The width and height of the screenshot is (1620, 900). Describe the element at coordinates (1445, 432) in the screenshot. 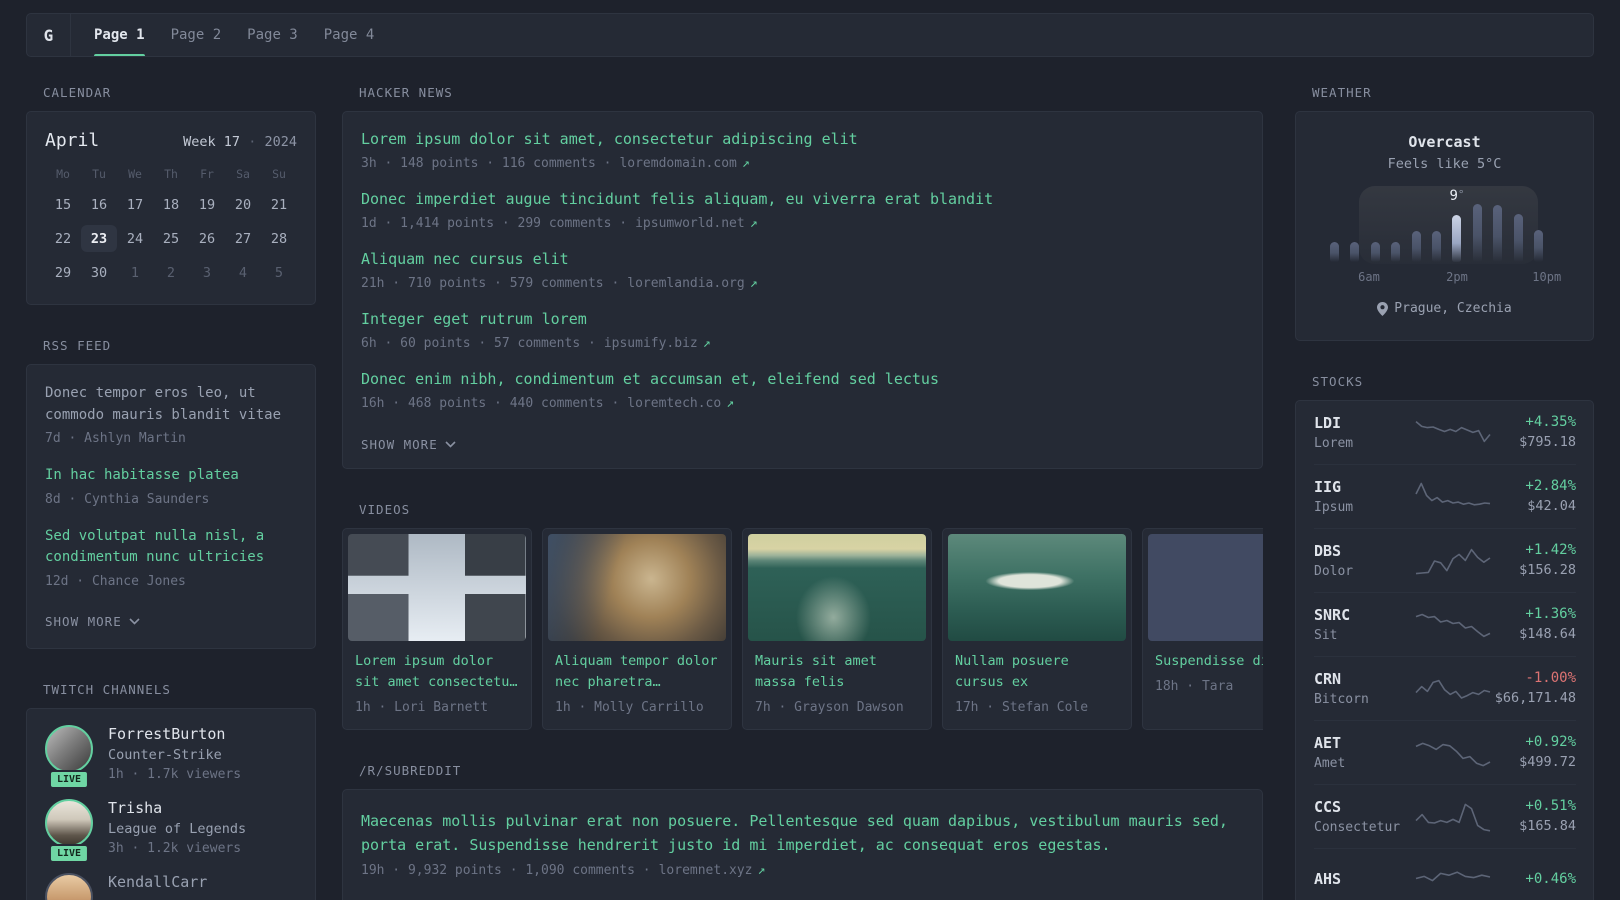

I see `stock-row: LDI Lorem +4.35% $795.18` at that location.